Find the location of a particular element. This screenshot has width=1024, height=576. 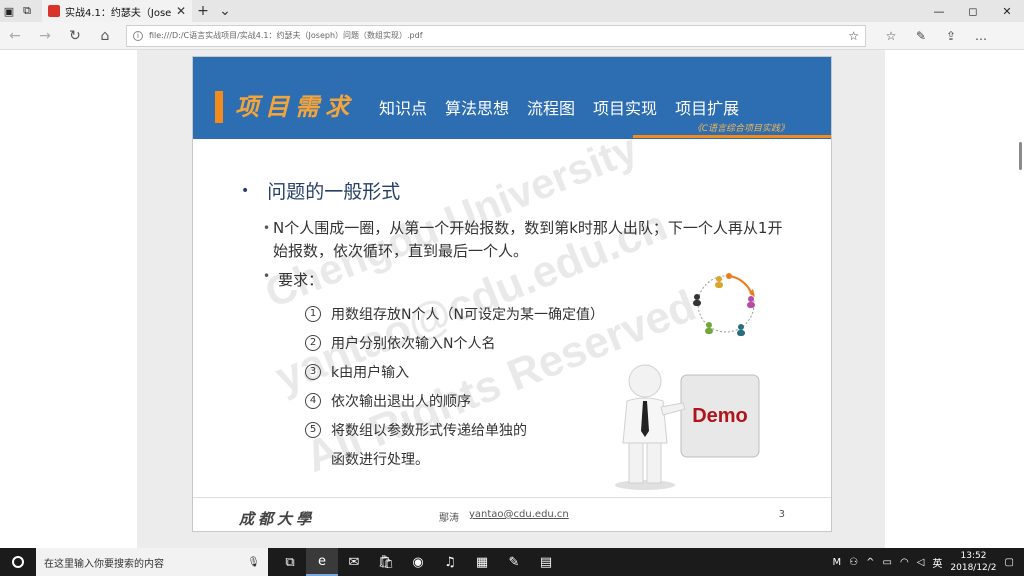

list-item: 3 k由用户输入 is located at coordinates (454, 371).